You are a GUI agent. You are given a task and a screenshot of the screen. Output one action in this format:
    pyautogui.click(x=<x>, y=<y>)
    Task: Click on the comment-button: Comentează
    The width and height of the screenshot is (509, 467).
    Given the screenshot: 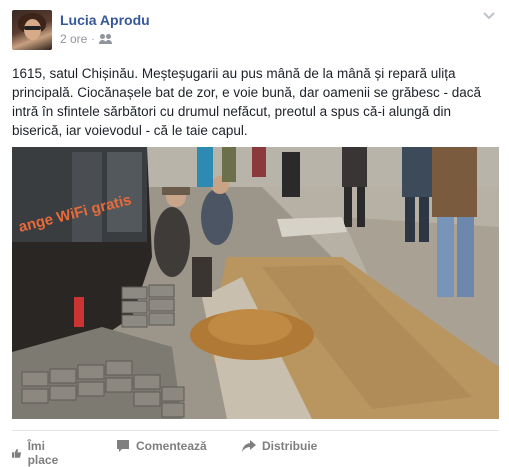 What is the action you would take?
    pyautogui.click(x=161, y=446)
    